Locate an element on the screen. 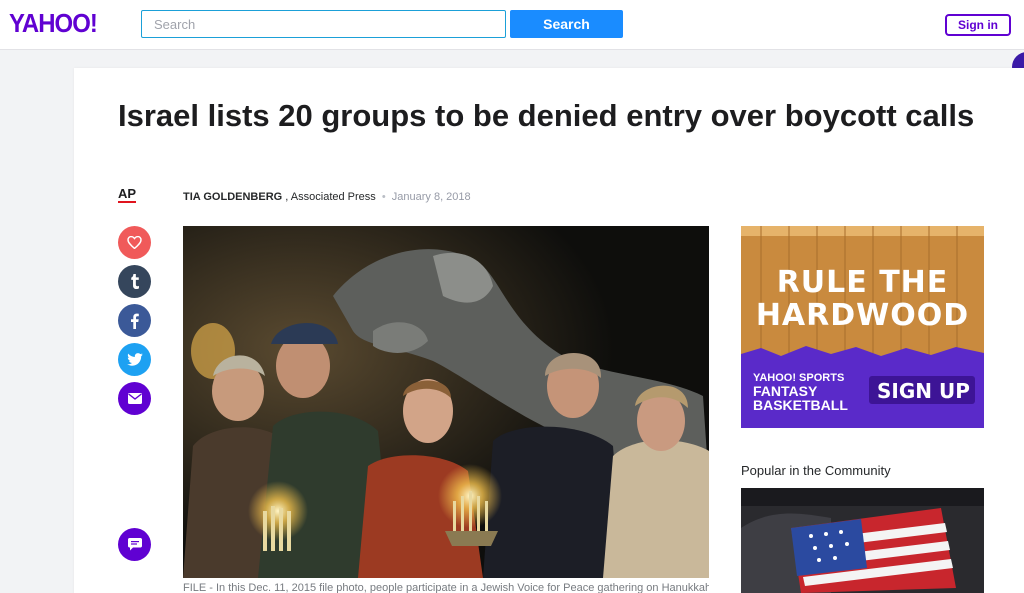 This screenshot has height=593, width=1024. comments-button is located at coordinates (134, 544).